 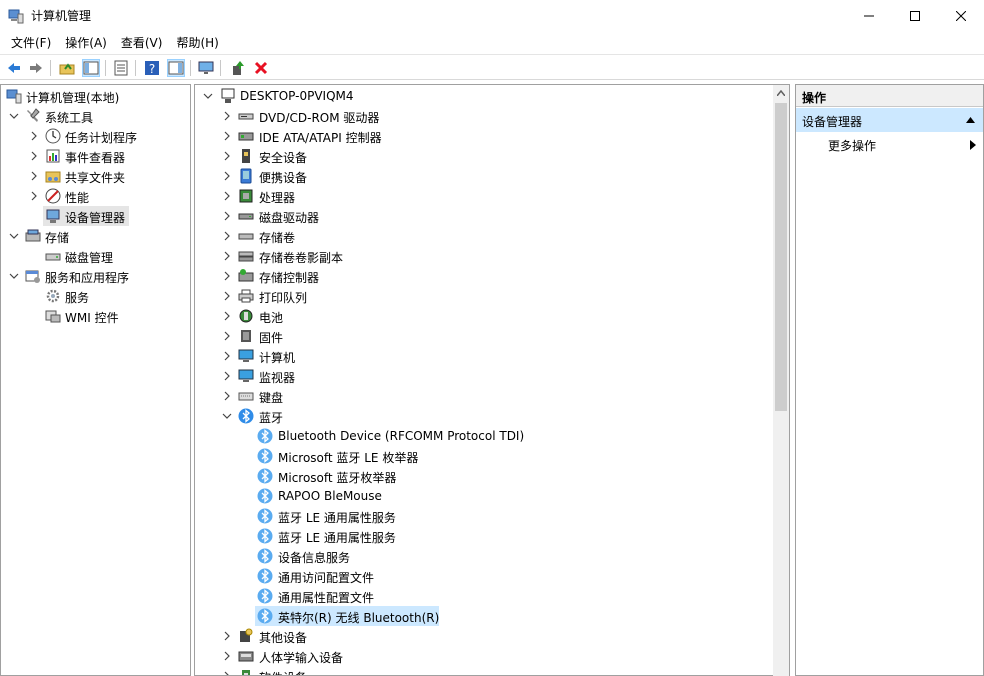 What do you see at coordinates (337, 518) in the screenshot?
I see `device-label: 蓝牙 LE 通用属性服务` at bounding box center [337, 518].